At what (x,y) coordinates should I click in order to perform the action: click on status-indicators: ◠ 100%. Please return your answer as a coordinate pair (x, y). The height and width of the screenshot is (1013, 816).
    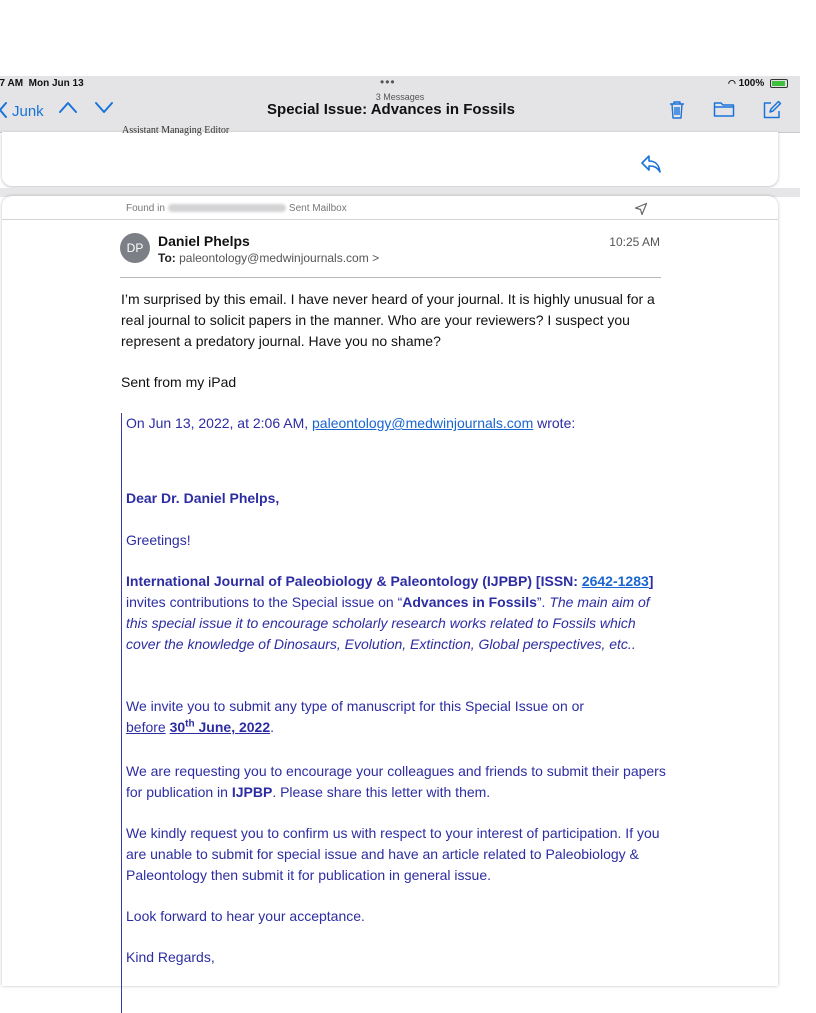
    Looking at the image, I should click on (758, 83).